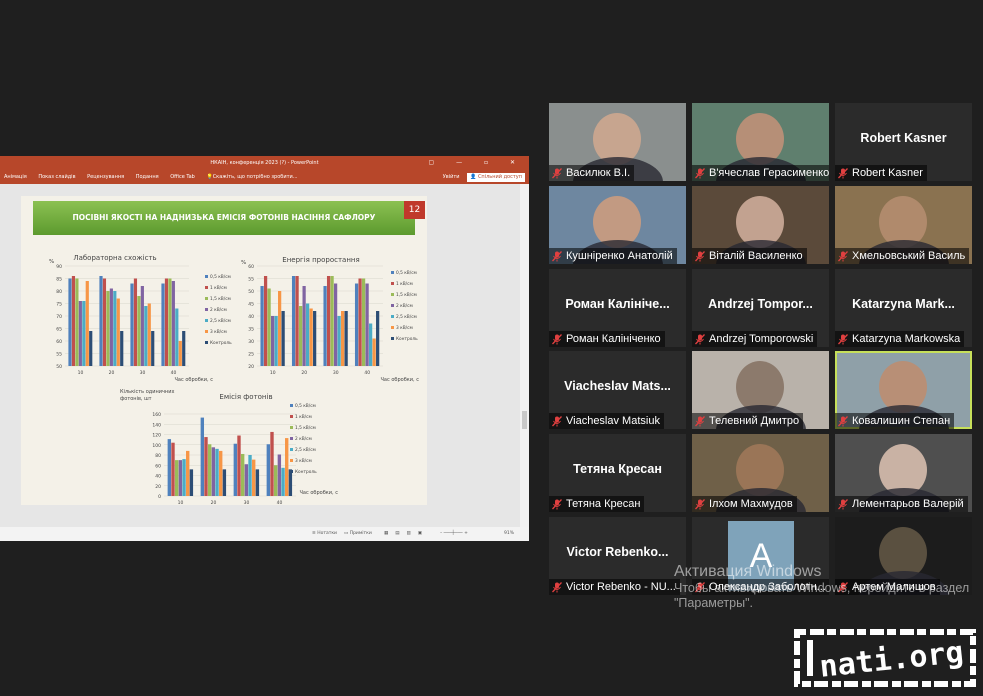 The width and height of the screenshot is (983, 696). Describe the element at coordinates (136, 399) in the screenshot. I see `y-axis-label: фотонів, шт` at that location.